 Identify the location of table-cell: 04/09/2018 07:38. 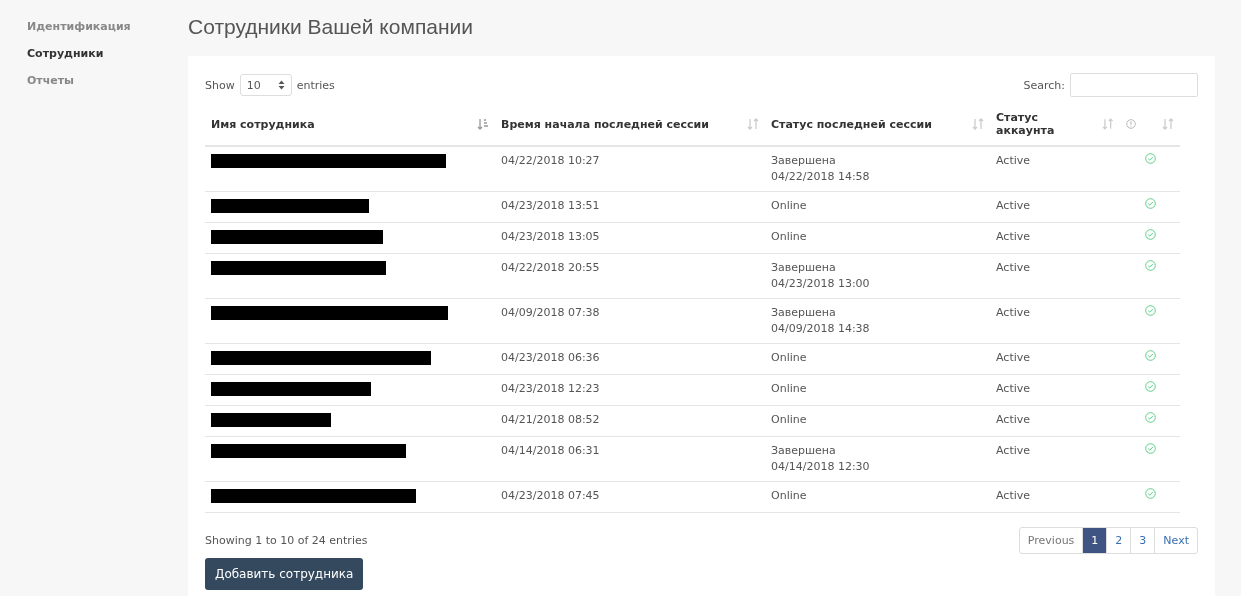
(550, 312).